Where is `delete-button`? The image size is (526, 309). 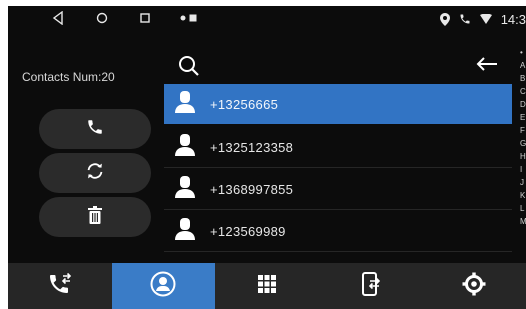
delete-button is located at coordinates (95, 217).